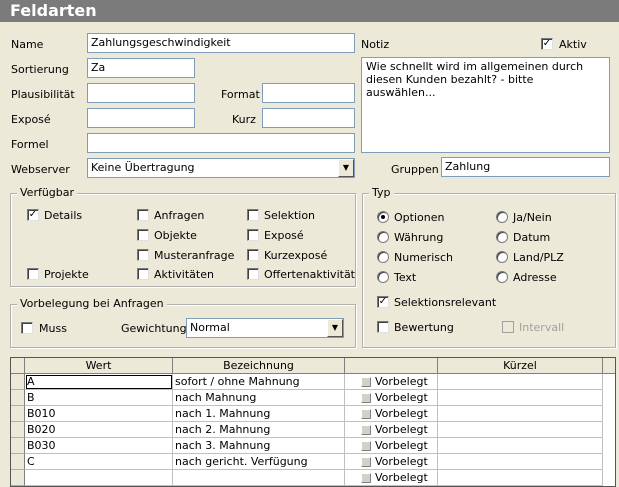 This screenshot has height=487, width=619. I want to click on bewertung-checkbox, so click(383, 327).